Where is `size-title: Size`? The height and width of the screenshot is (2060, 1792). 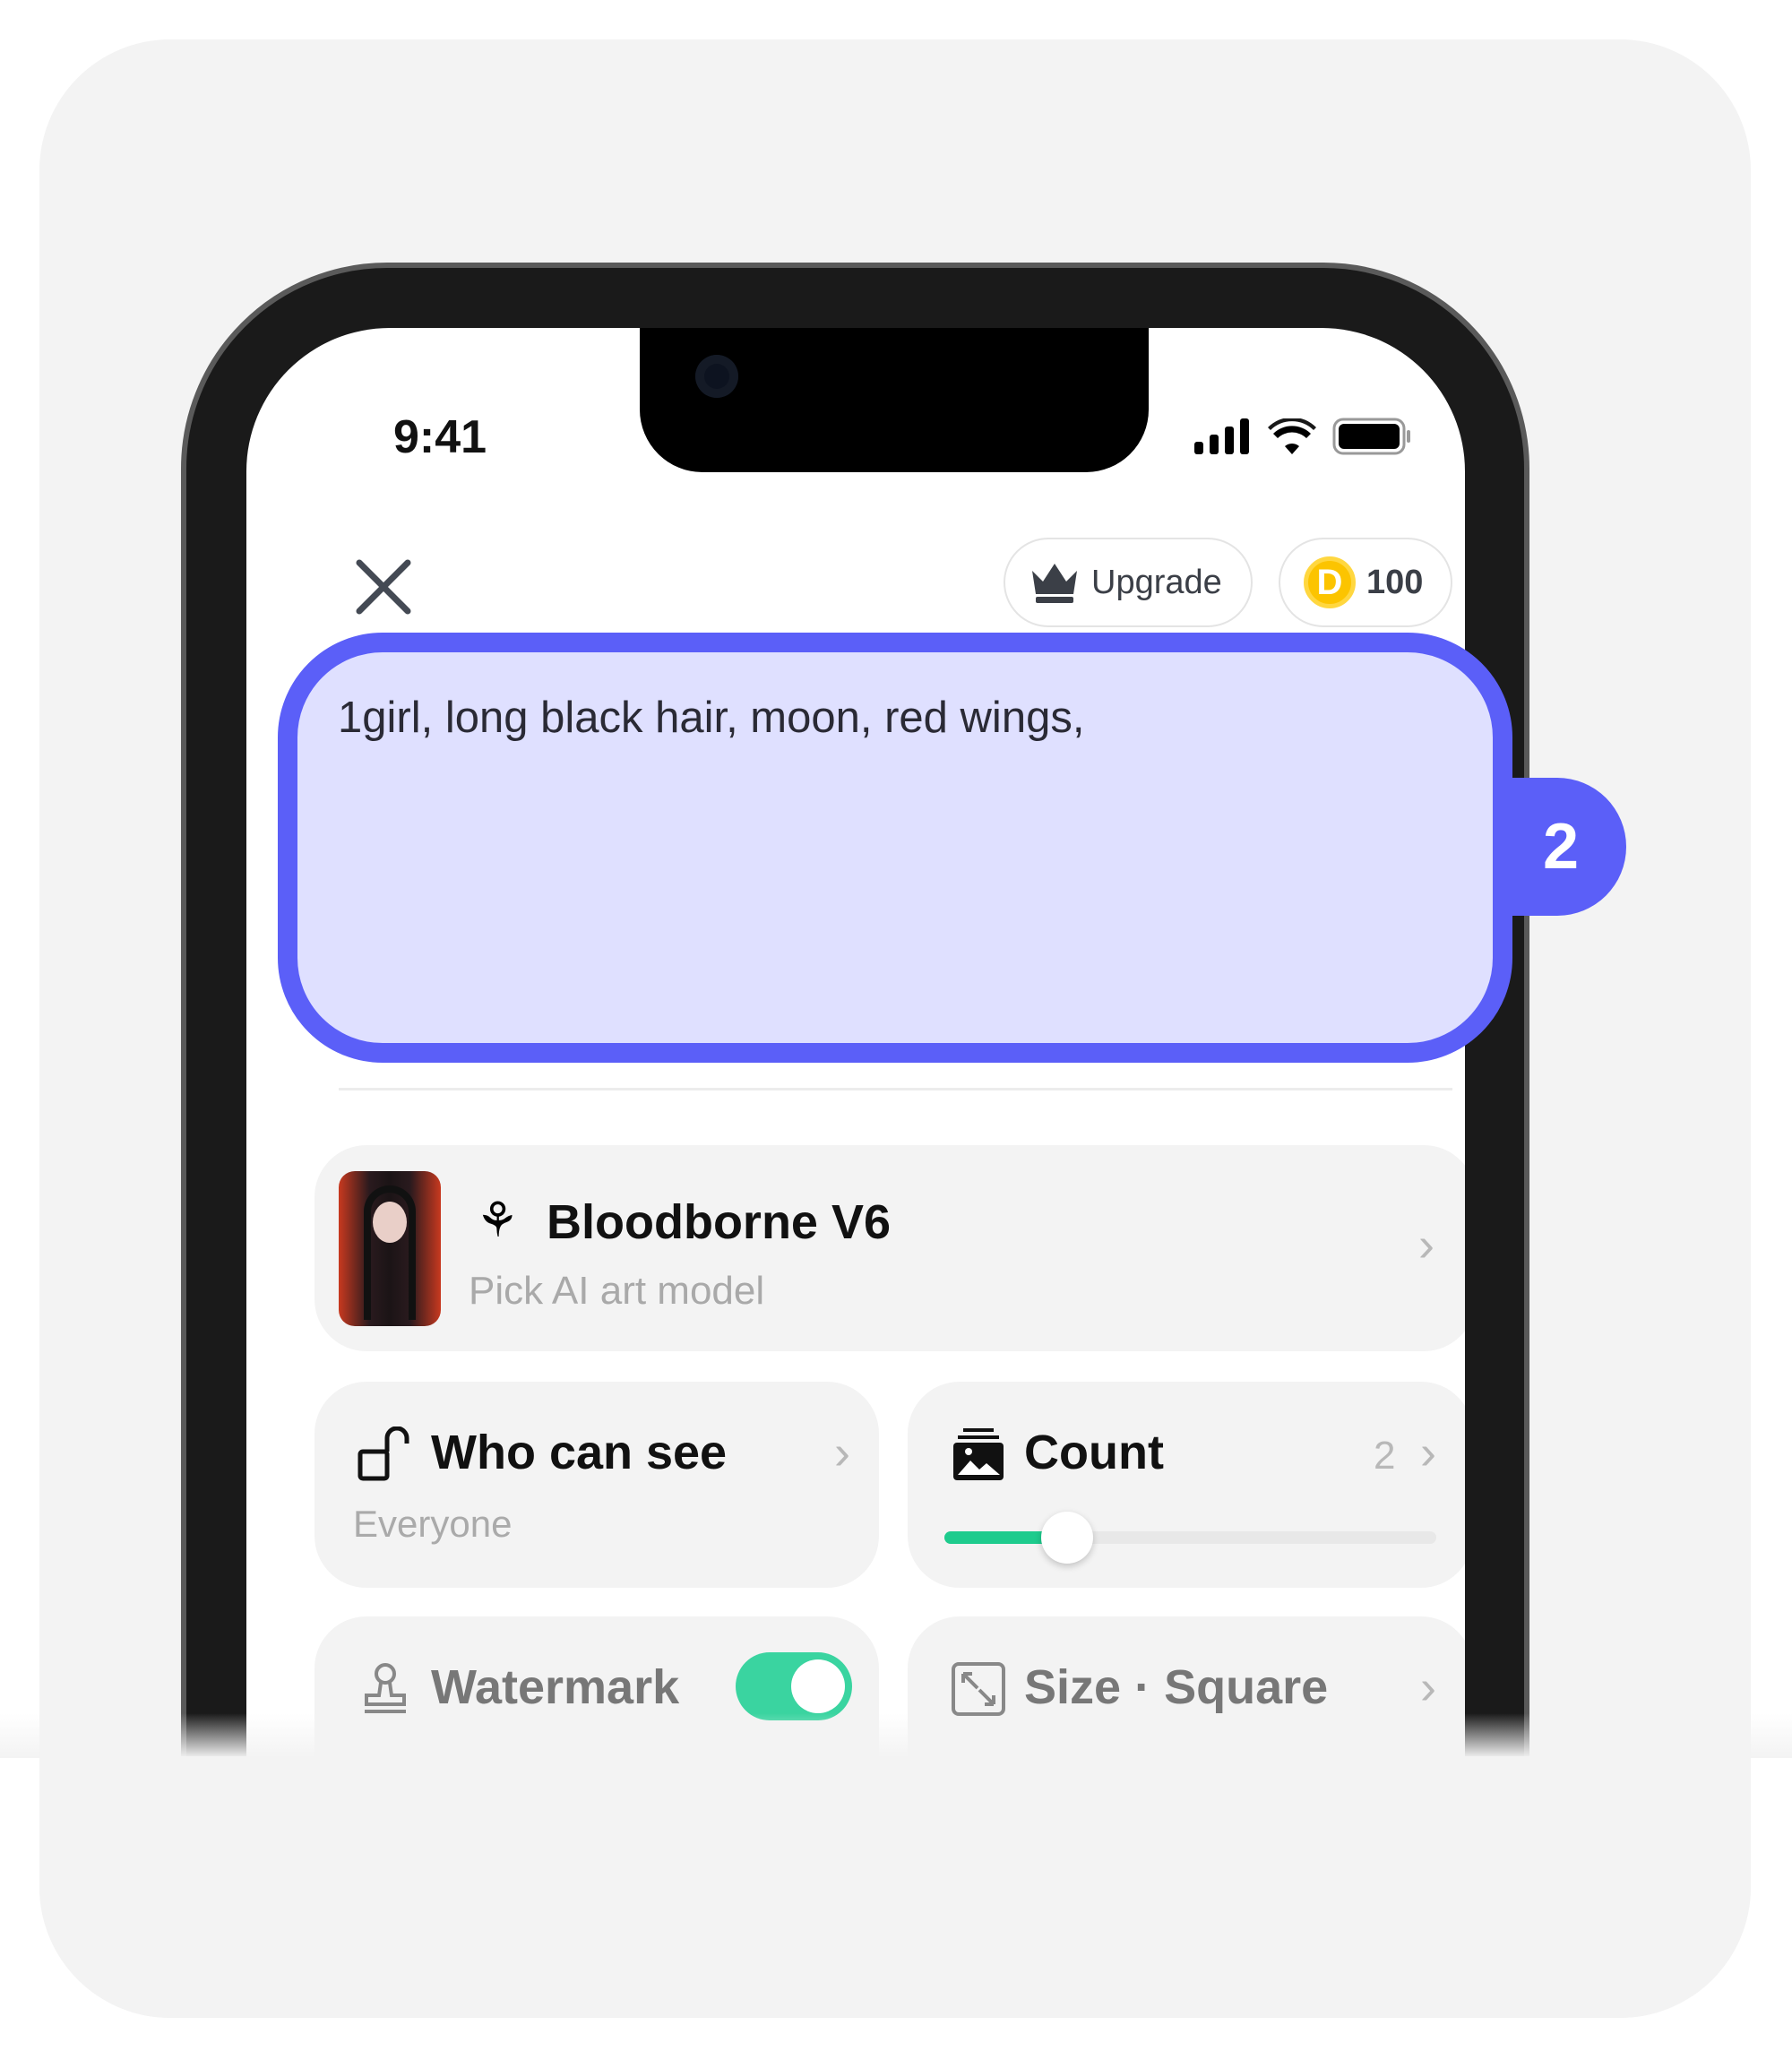 size-title: Size is located at coordinates (1073, 1687).